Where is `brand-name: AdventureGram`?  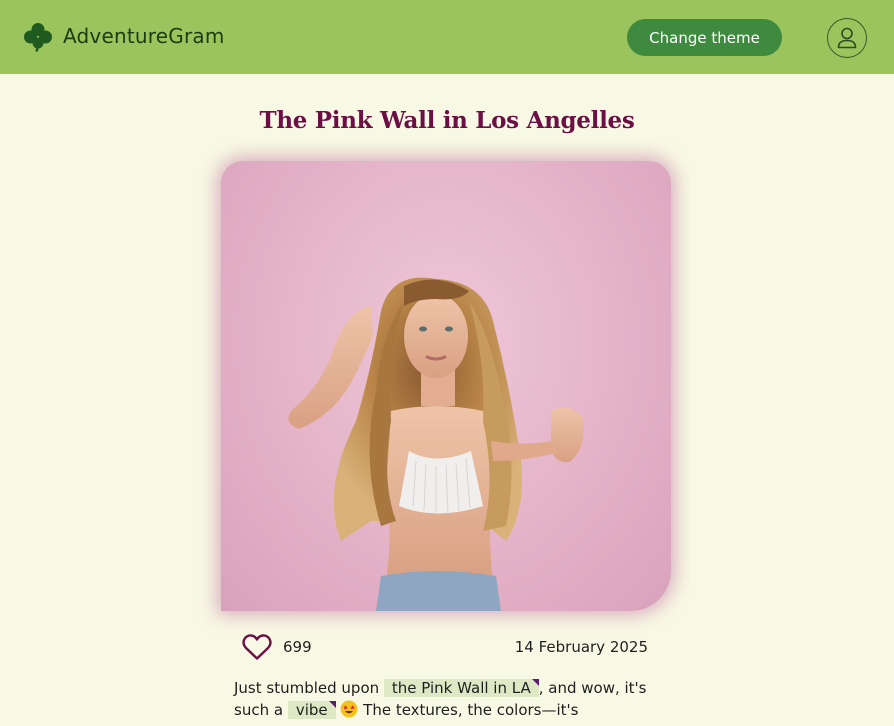
brand-name: AdventureGram is located at coordinates (144, 36).